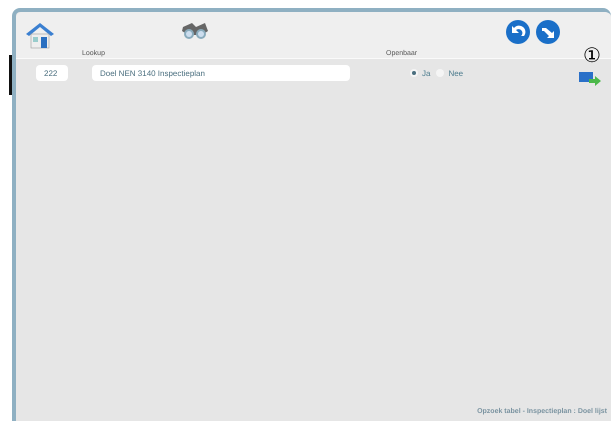 The height and width of the screenshot is (421, 611). What do you see at coordinates (40, 35) in the screenshot?
I see `home-icon` at bounding box center [40, 35].